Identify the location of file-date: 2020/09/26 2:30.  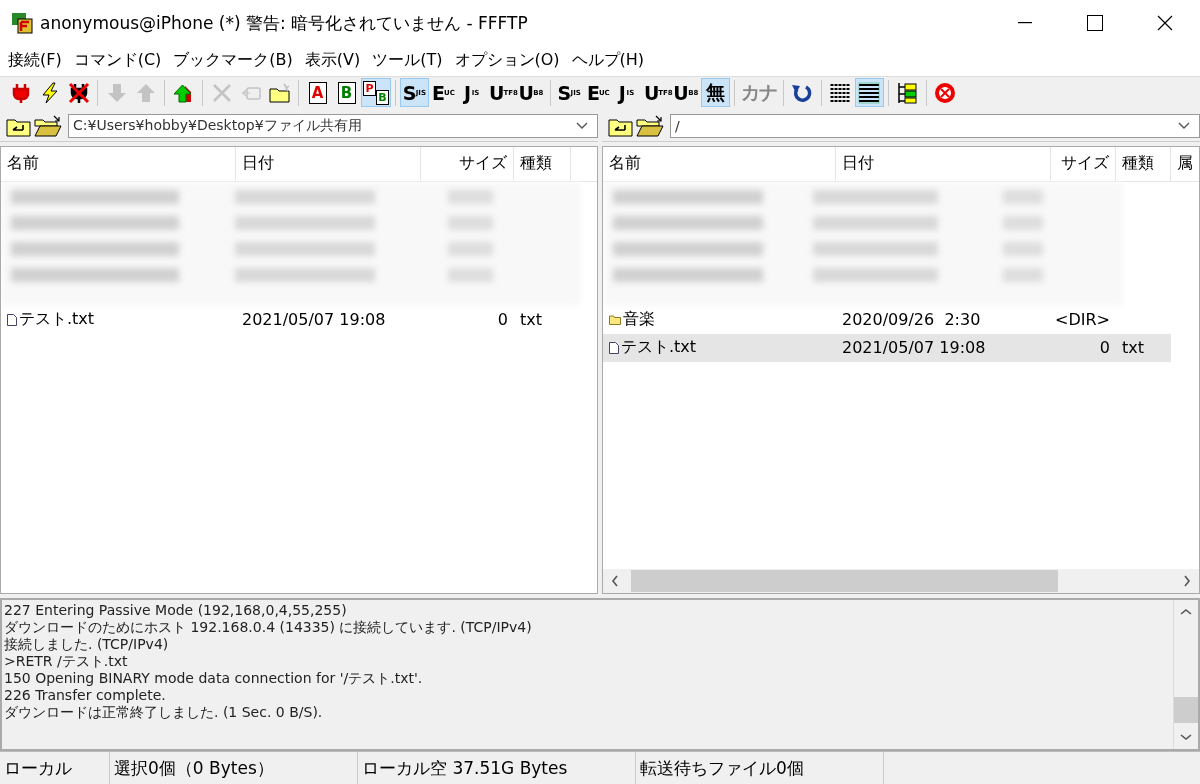
(911, 320).